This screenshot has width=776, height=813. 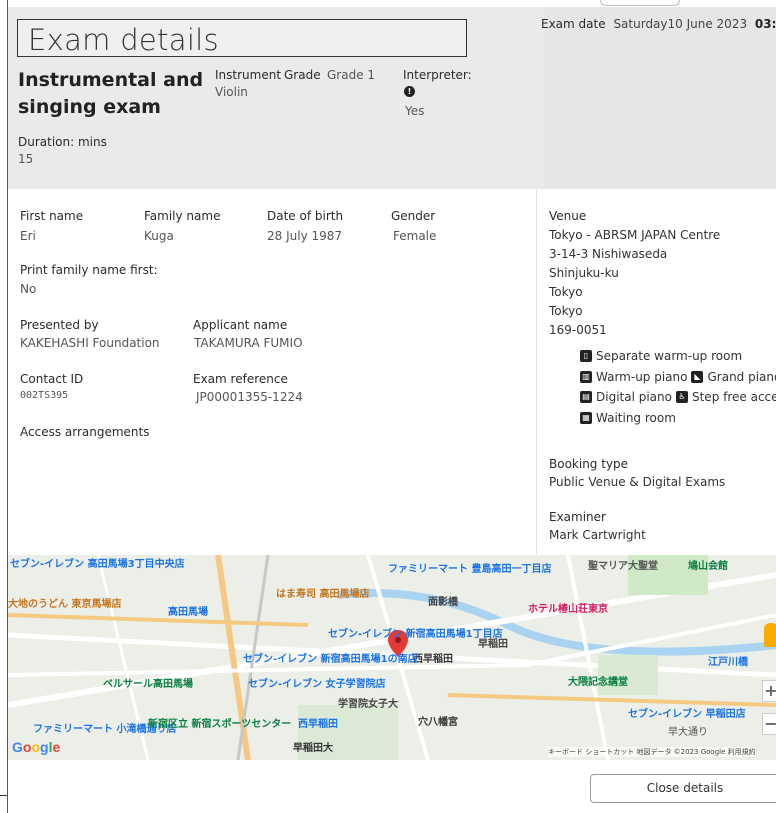 What do you see at coordinates (586, 418) in the screenshot?
I see `waiting-room-icon: ▦` at bounding box center [586, 418].